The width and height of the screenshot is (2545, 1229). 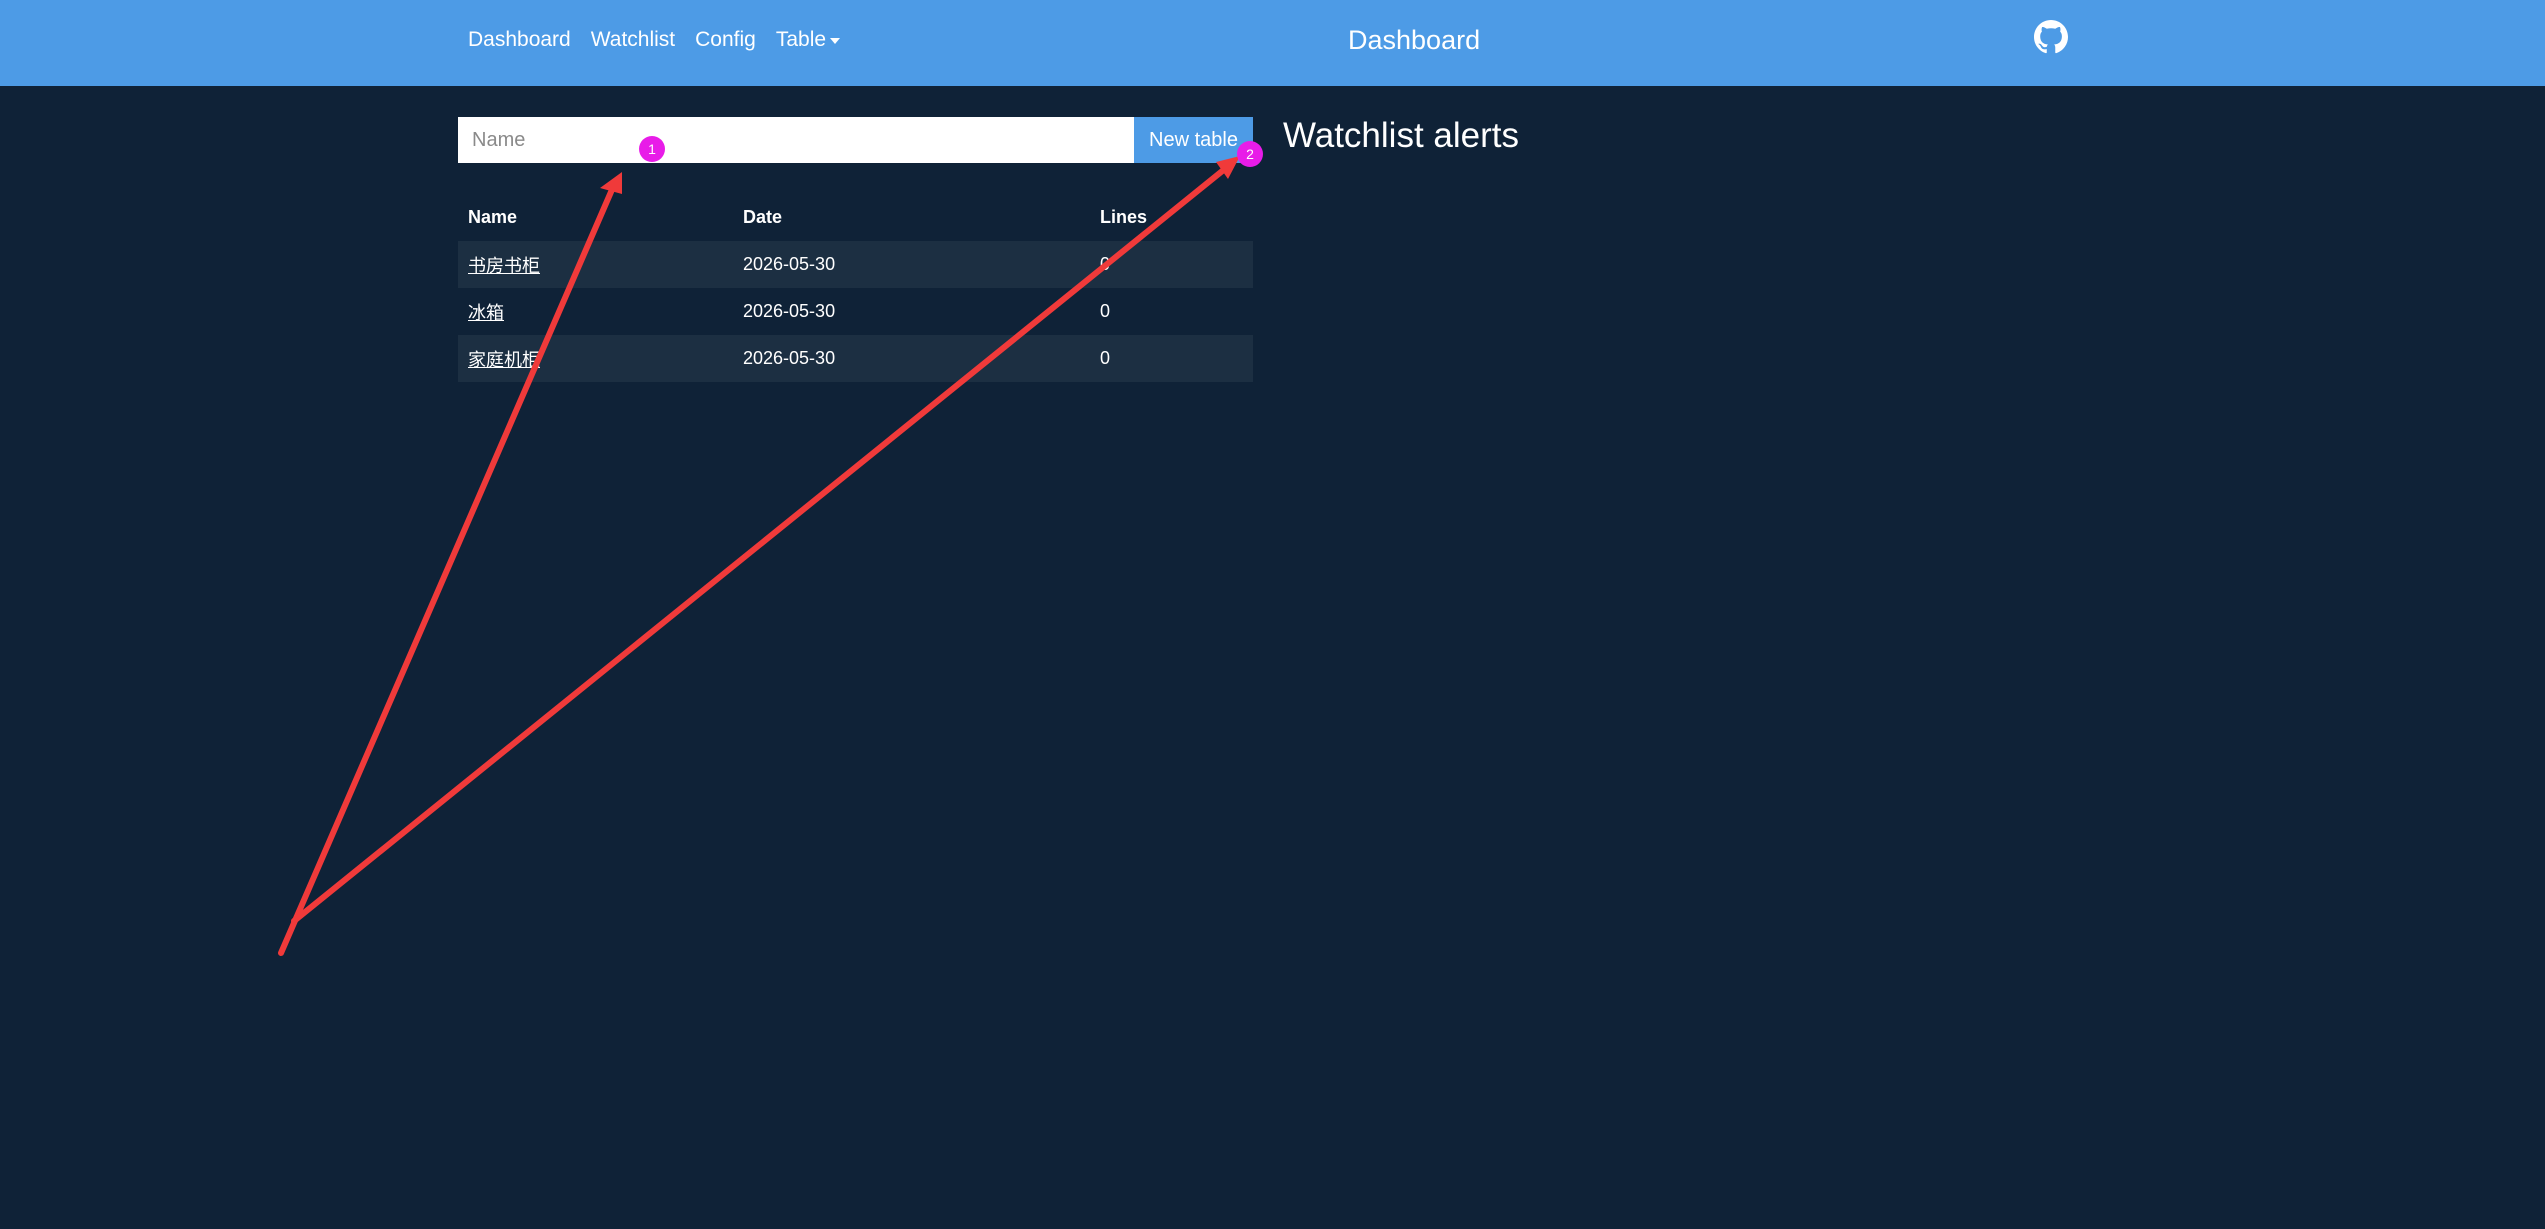 What do you see at coordinates (725, 40) in the screenshot?
I see `nav-link-config: Config` at bounding box center [725, 40].